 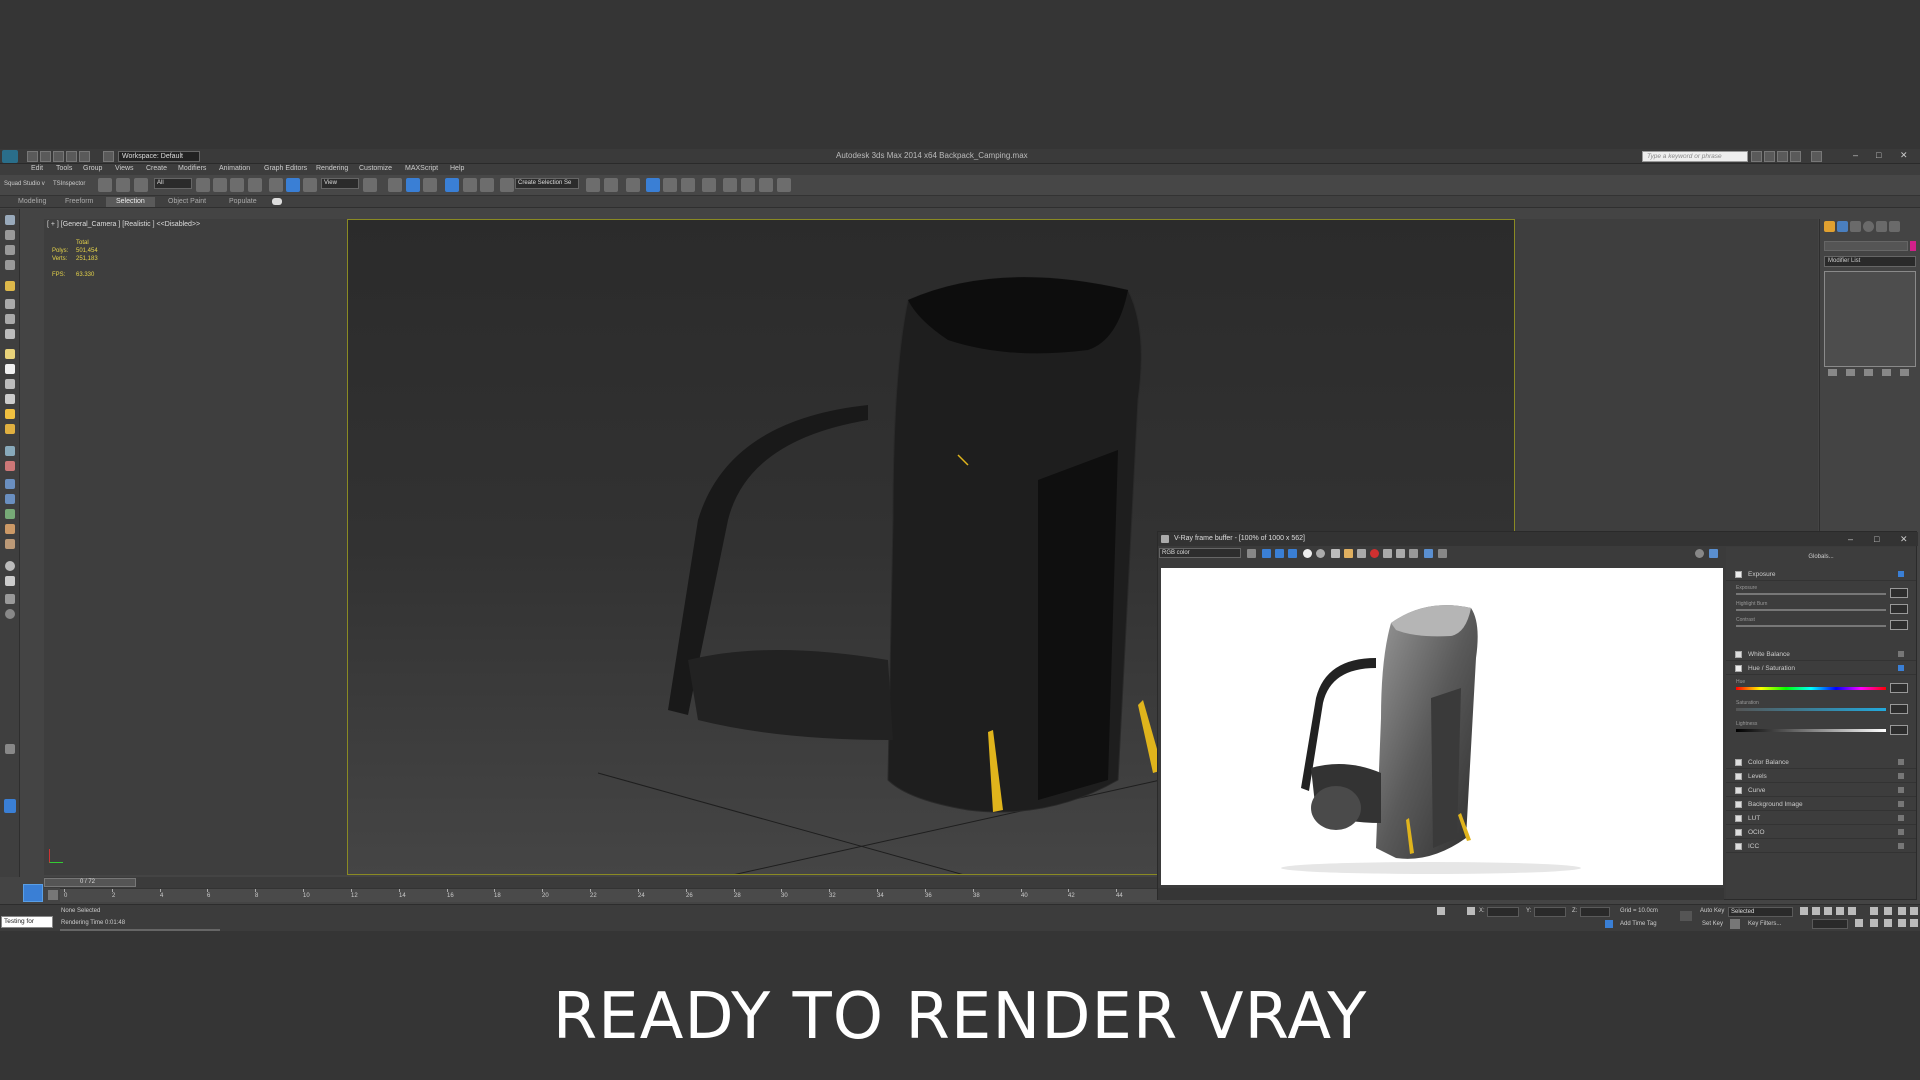 What do you see at coordinates (1471, 911) in the screenshot?
I see `absolute-mode-icon` at bounding box center [1471, 911].